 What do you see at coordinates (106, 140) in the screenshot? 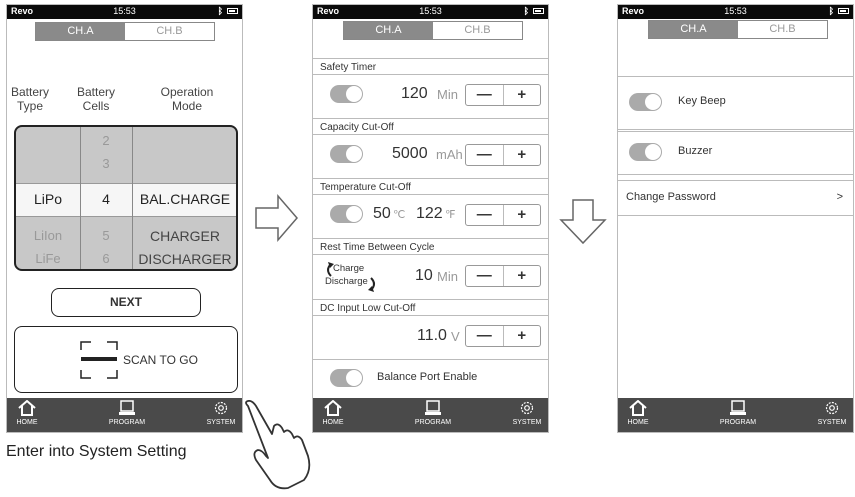
I see `picker-item-cells: 2` at bounding box center [106, 140].